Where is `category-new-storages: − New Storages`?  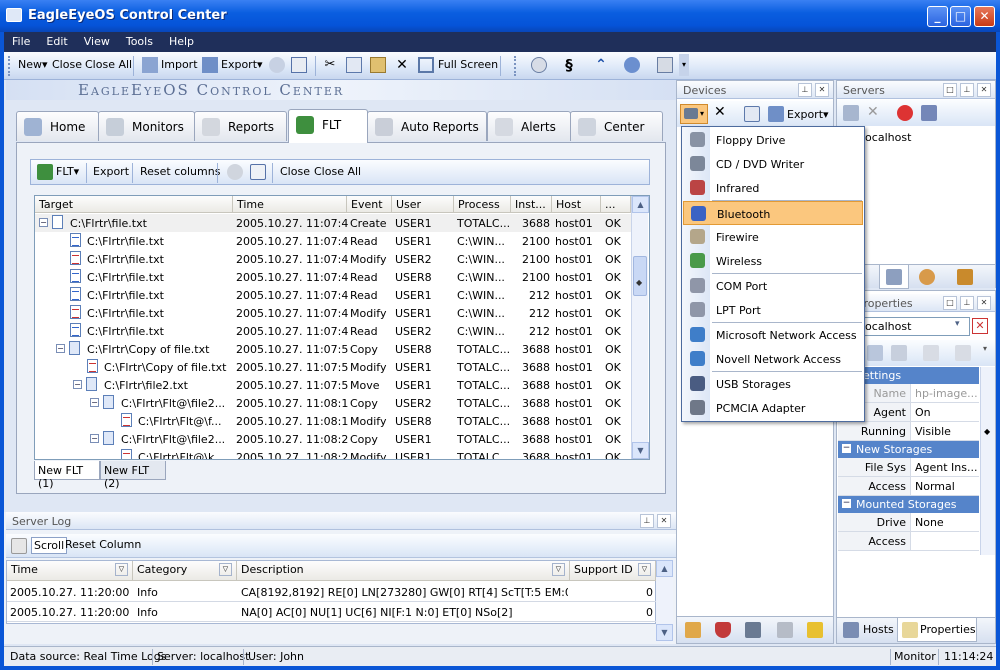 category-new-storages: − New Storages is located at coordinates (908, 449).